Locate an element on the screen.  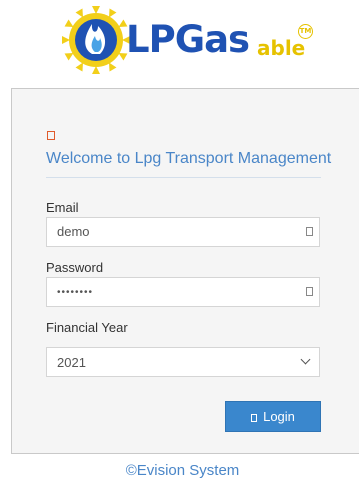
logo-text: LPGas is located at coordinates (188, 39).